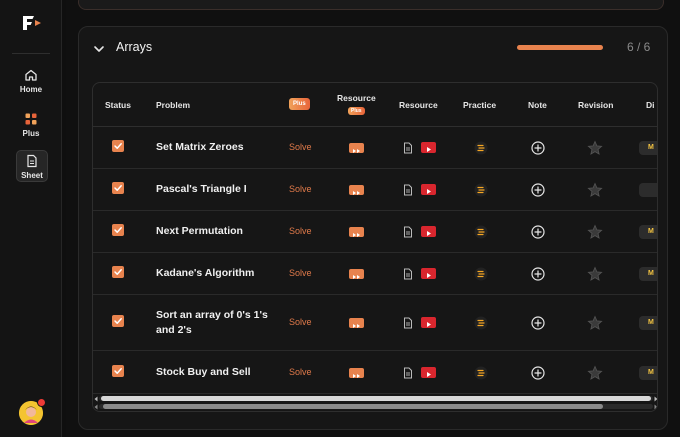 This screenshot has height=437, width=680. What do you see at coordinates (173, 105) in the screenshot?
I see `header-problem: Problem` at bounding box center [173, 105].